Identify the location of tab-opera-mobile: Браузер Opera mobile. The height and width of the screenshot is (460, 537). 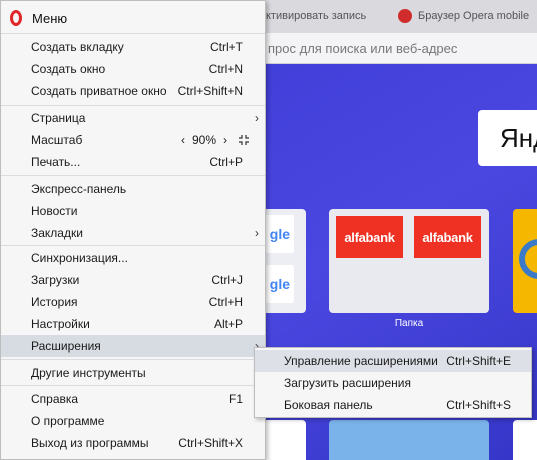
(467, 16).